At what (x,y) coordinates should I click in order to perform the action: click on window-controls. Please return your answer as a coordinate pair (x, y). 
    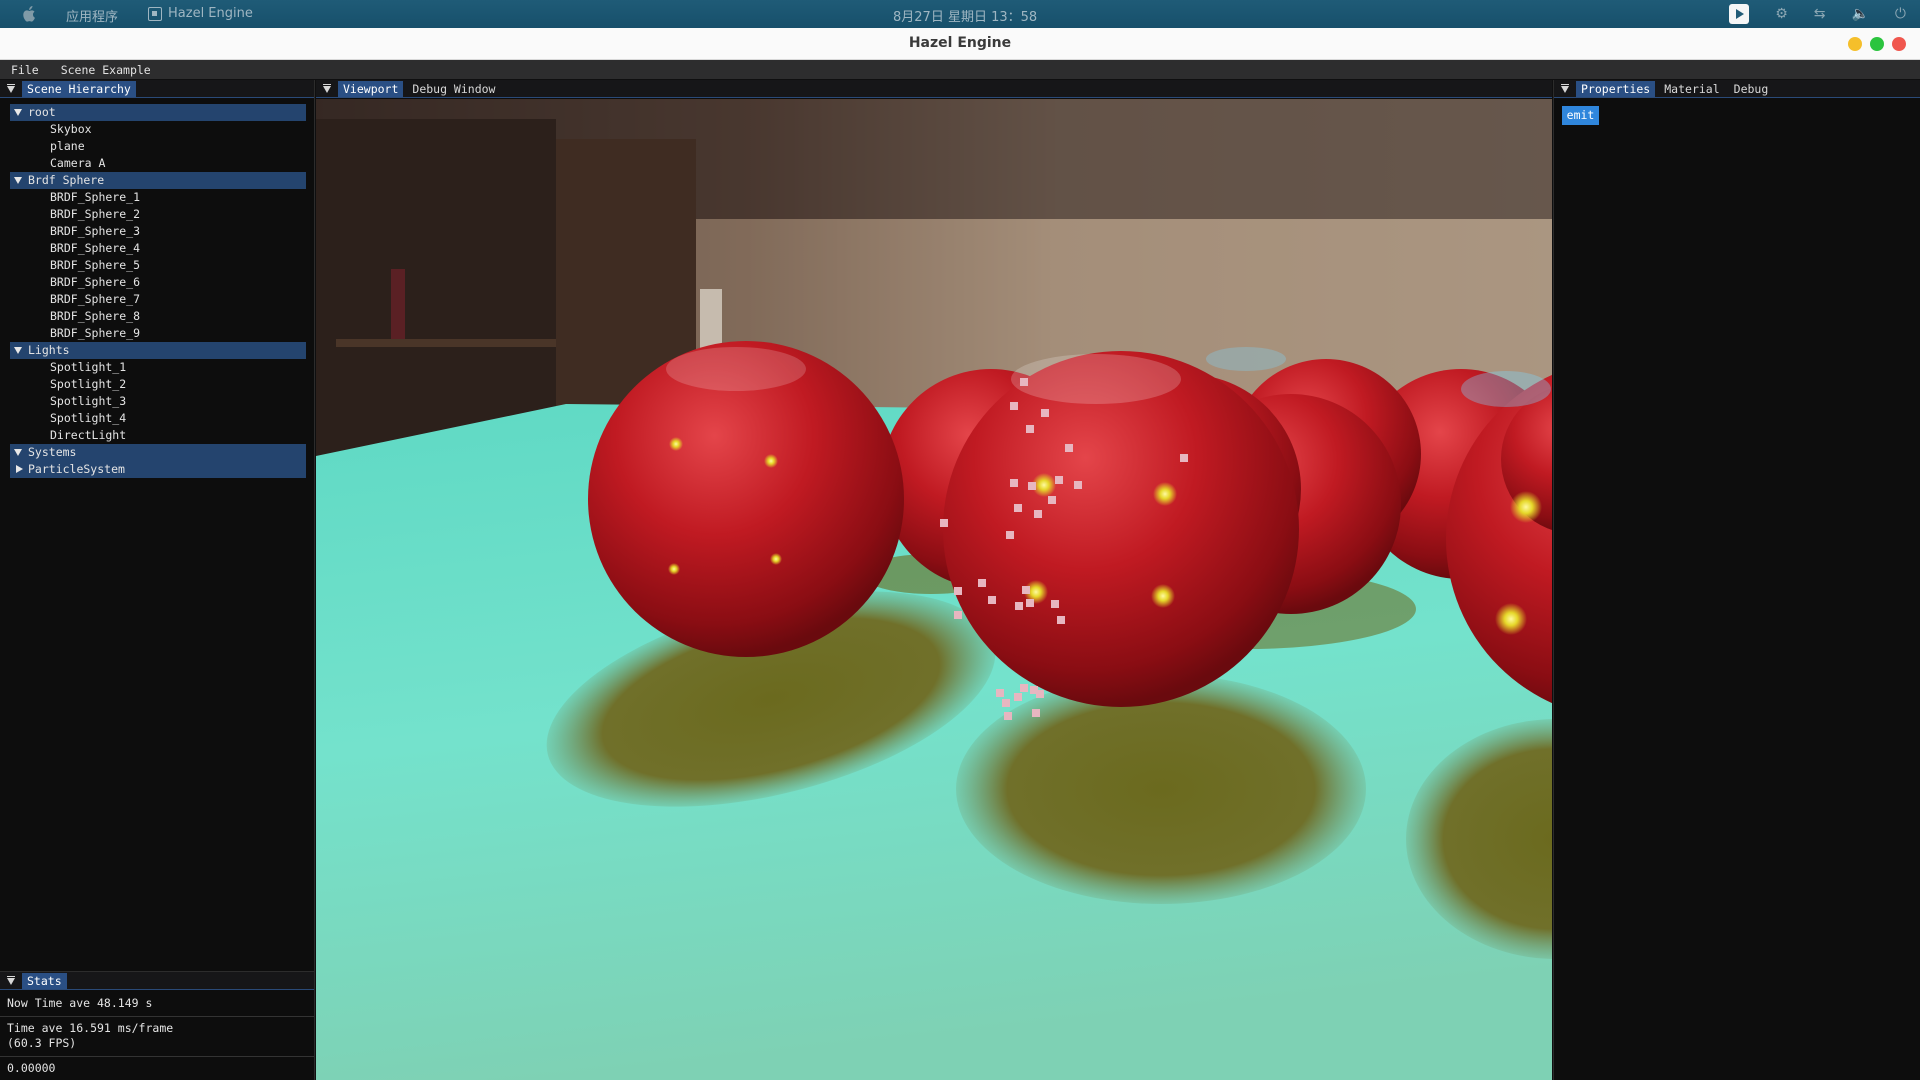
    Looking at the image, I should click on (1877, 44).